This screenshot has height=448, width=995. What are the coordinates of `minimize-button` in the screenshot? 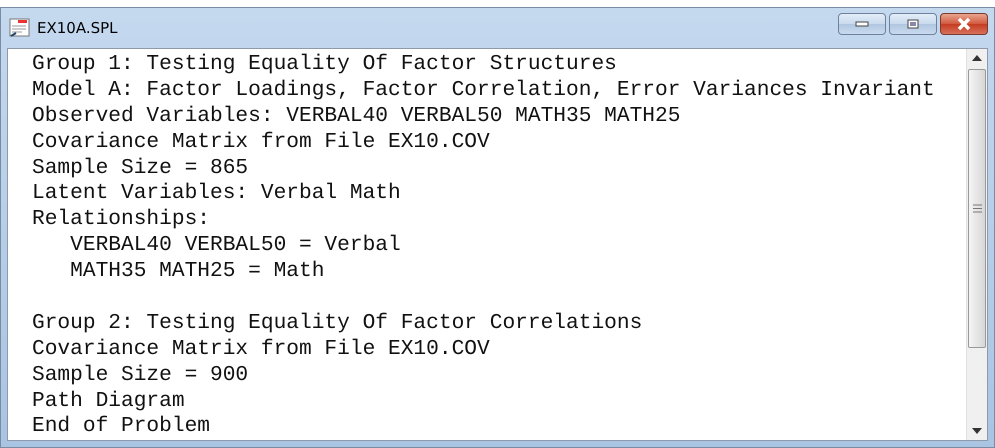 It's located at (862, 24).